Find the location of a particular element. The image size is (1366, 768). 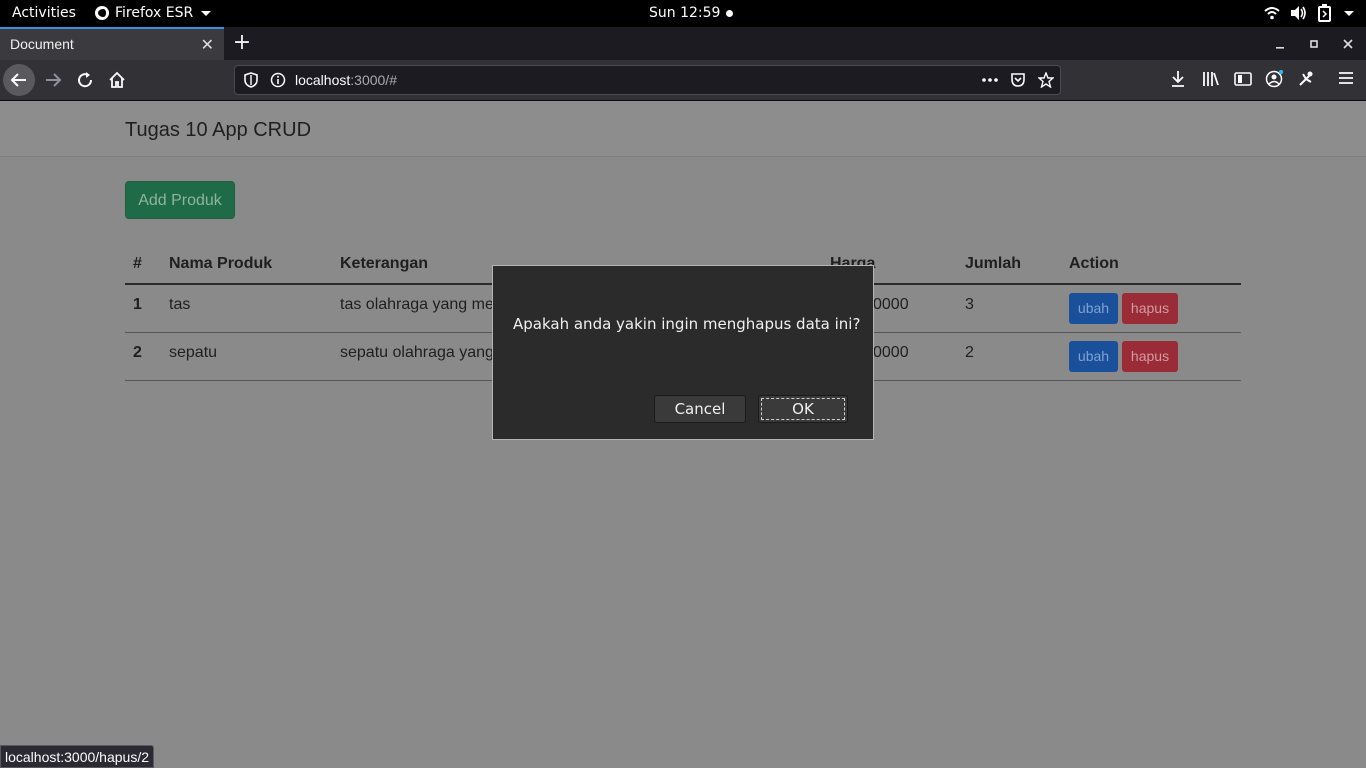

maximize-icon is located at coordinates (1314, 44).